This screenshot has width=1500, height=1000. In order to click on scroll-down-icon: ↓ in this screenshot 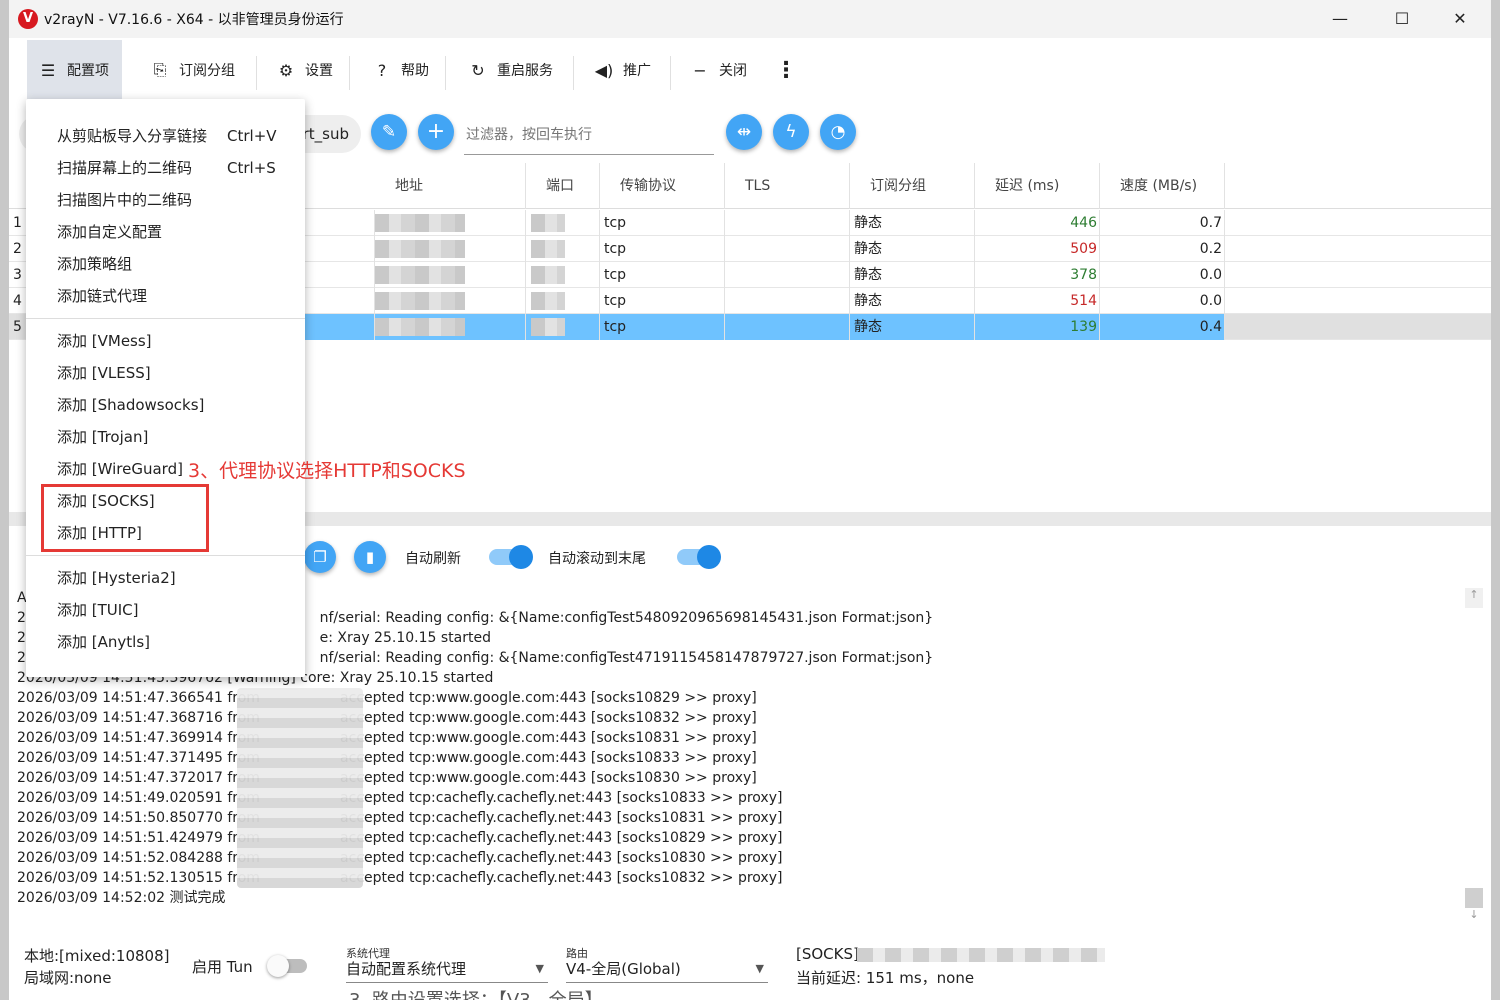, I will do `click(1474, 918)`.